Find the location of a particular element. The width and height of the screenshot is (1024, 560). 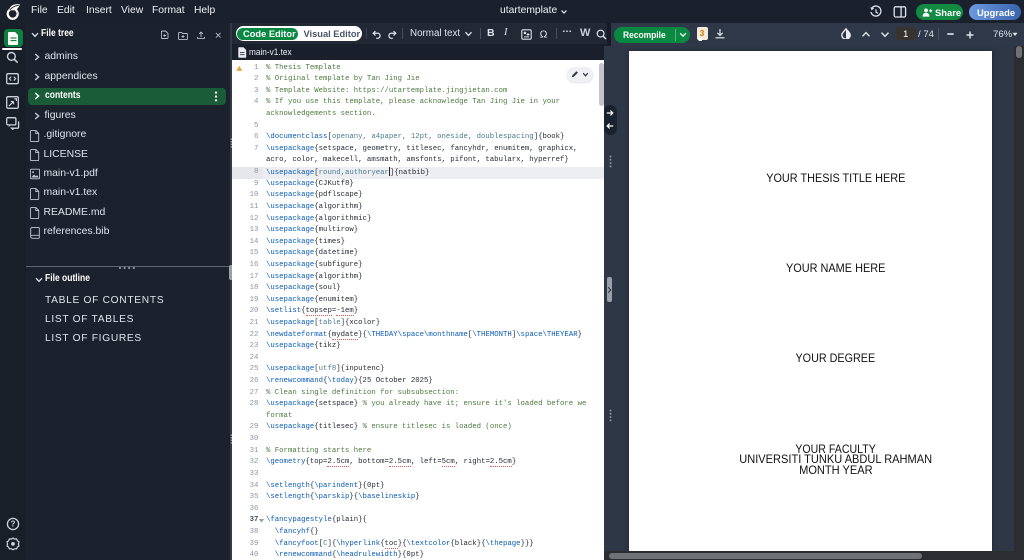

svg-text: Ω is located at coordinates (544, 34).